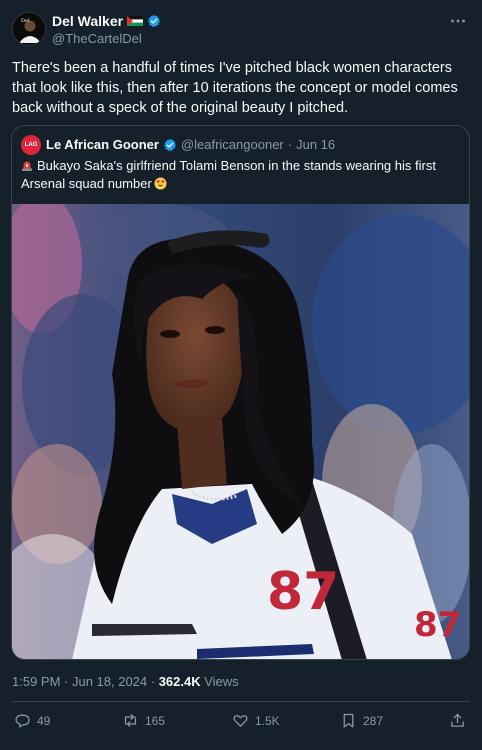  I want to click on share-button, so click(457, 720).